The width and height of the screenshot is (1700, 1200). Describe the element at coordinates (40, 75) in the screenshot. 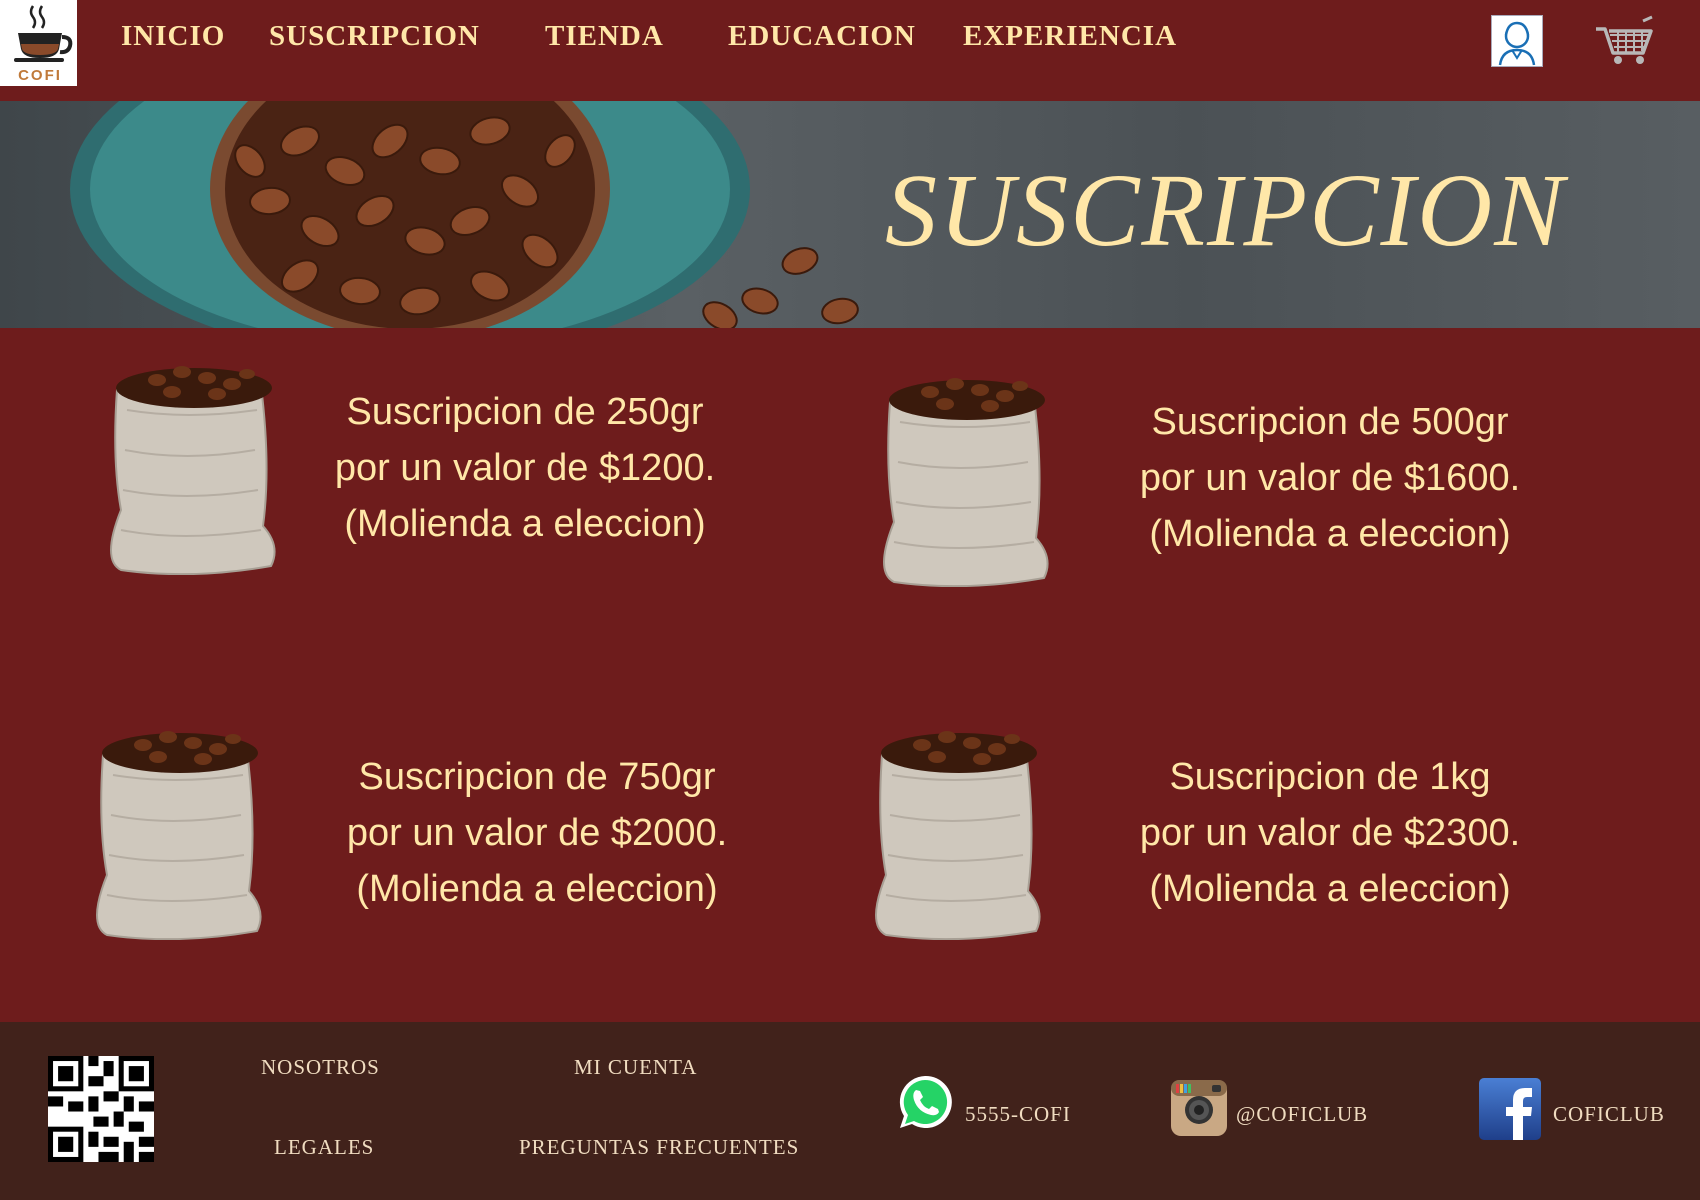

I see `svg-text: COFI` at that location.